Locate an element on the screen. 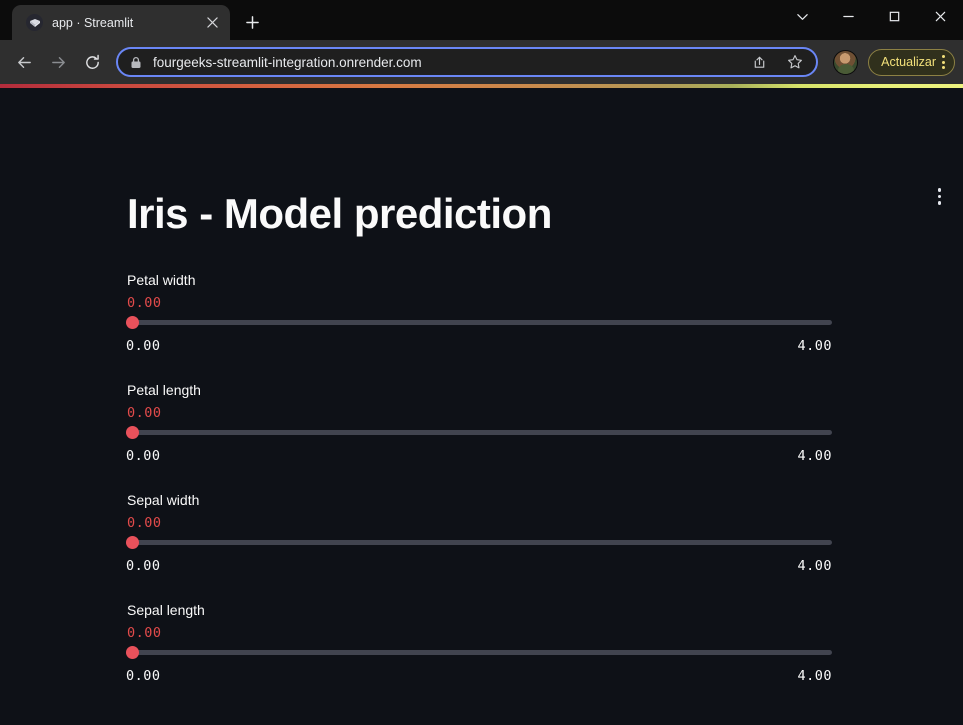 The height and width of the screenshot is (725, 963). new-tab-button is located at coordinates (252, 22).